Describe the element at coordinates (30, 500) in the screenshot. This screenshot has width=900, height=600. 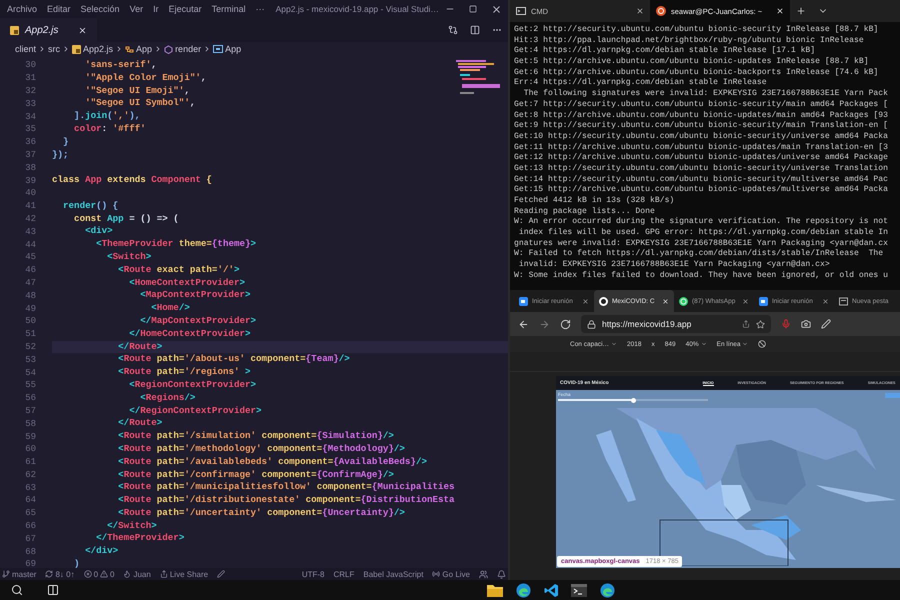
I see `line-number: 64` at that location.